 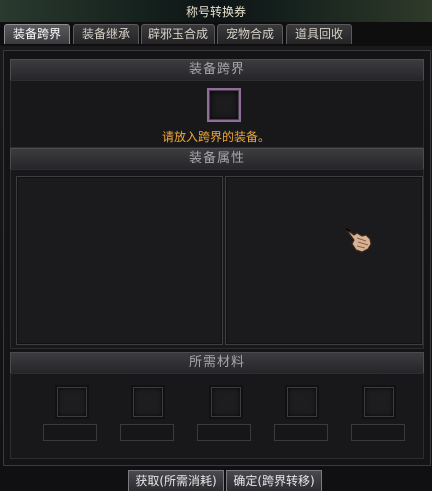 What do you see at coordinates (37, 34) in the screenshot?
I see `tab-equipment-crossover: 装备跨界` at bounding box center [37, 34].